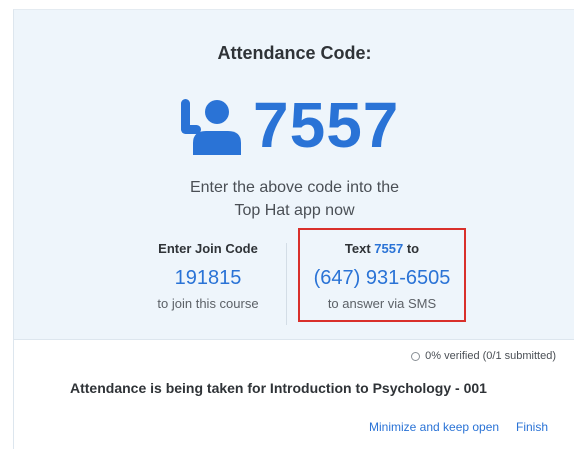  What do you see at coordinates (411, 248) in the screenshot?
I see `sms-label-suffix: to` at bounding box center [411, 248].